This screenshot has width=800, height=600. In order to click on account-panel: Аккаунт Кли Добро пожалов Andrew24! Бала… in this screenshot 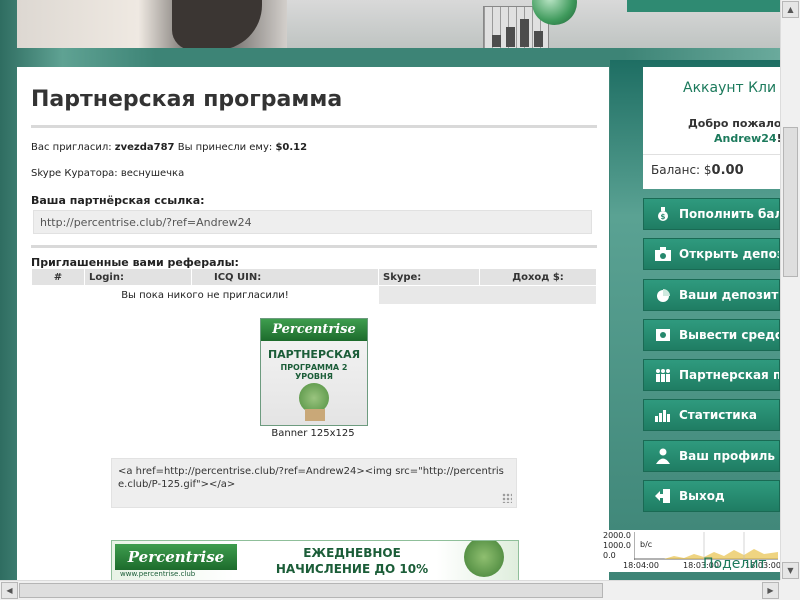, I will do `click(711, 128)`.